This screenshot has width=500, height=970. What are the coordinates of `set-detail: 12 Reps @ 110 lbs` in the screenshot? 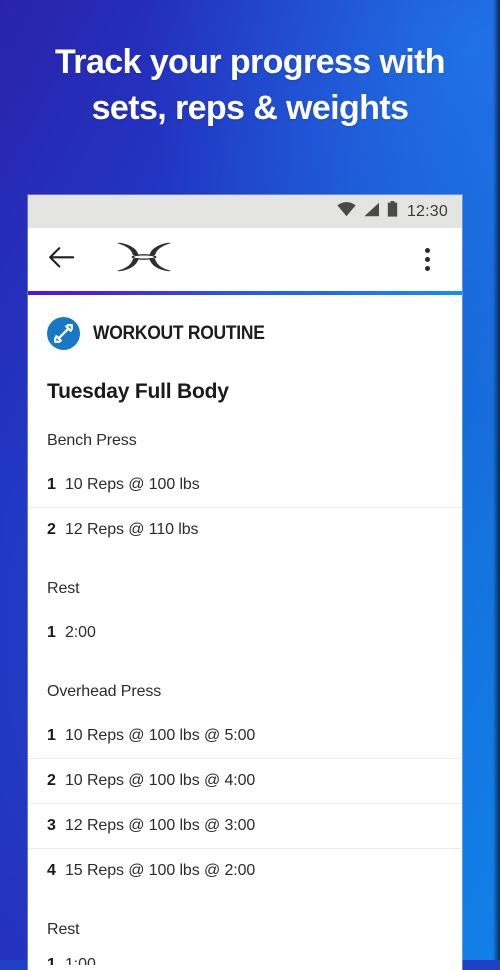 It's located at (132, 529).